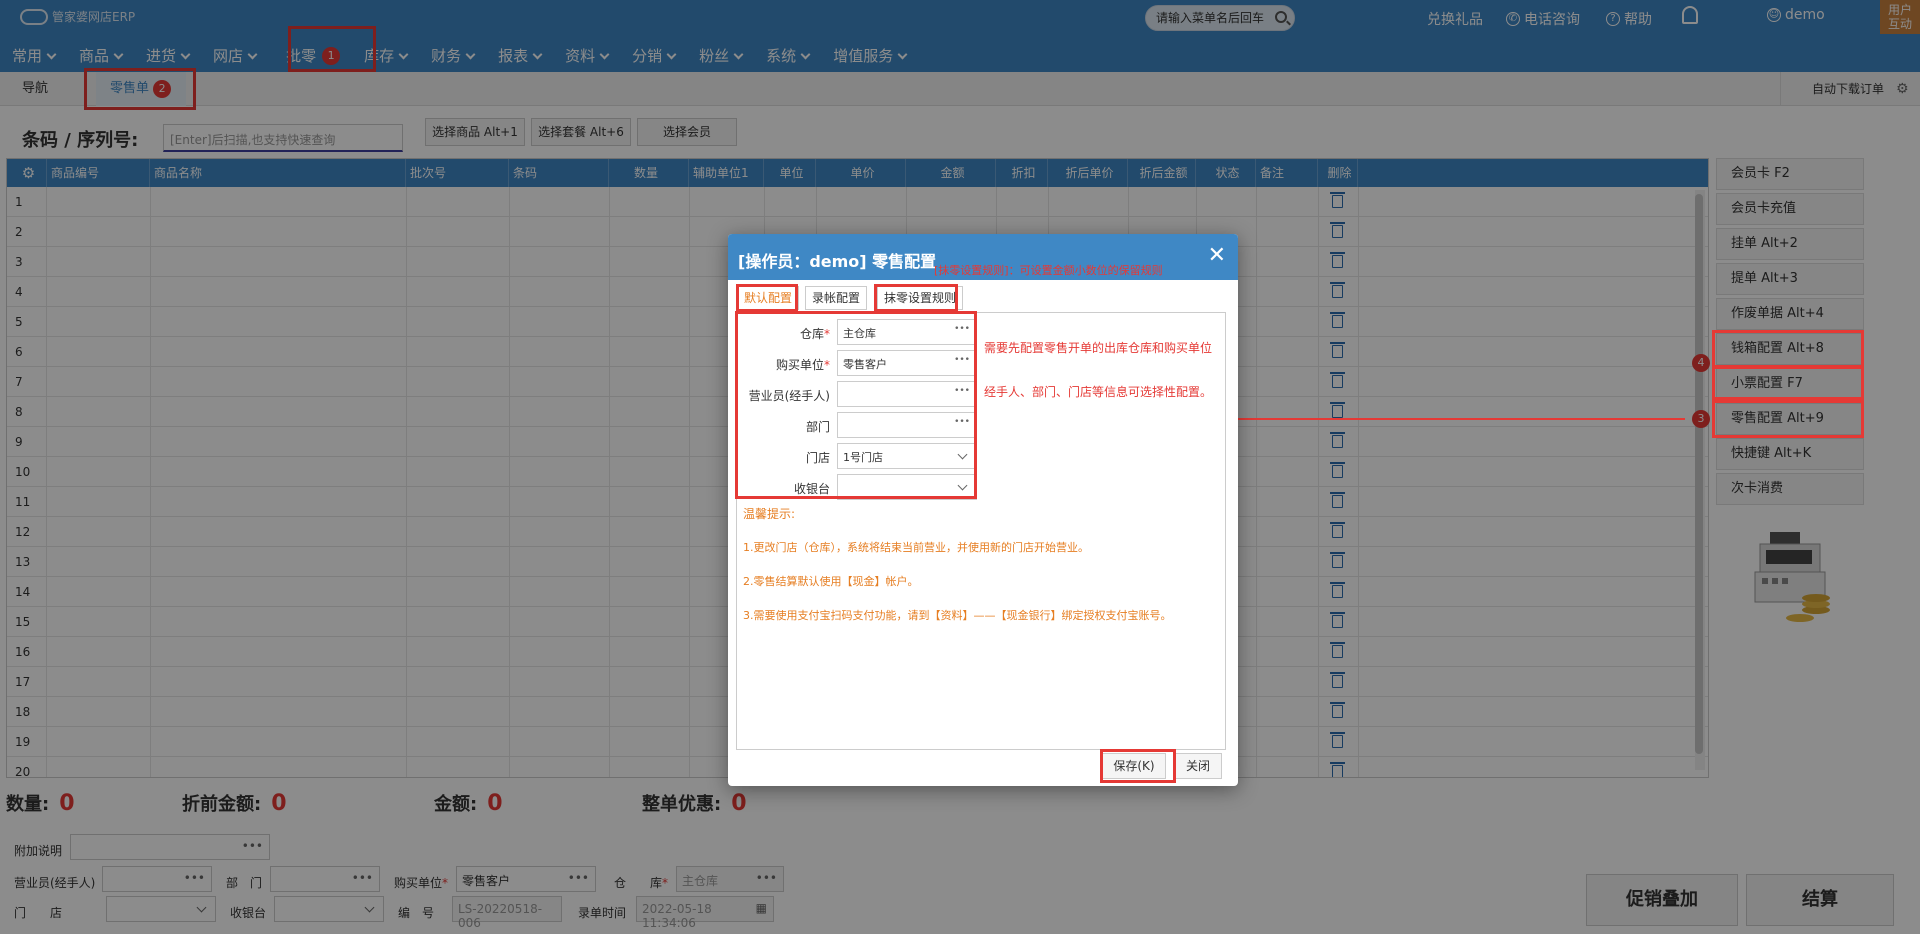 This screenshot has width=1920, height=934. Describe the element at coordinates (837, 261) in the screenshot. I see `dialog-title: [操作员：demo] 零售配置` at that location.